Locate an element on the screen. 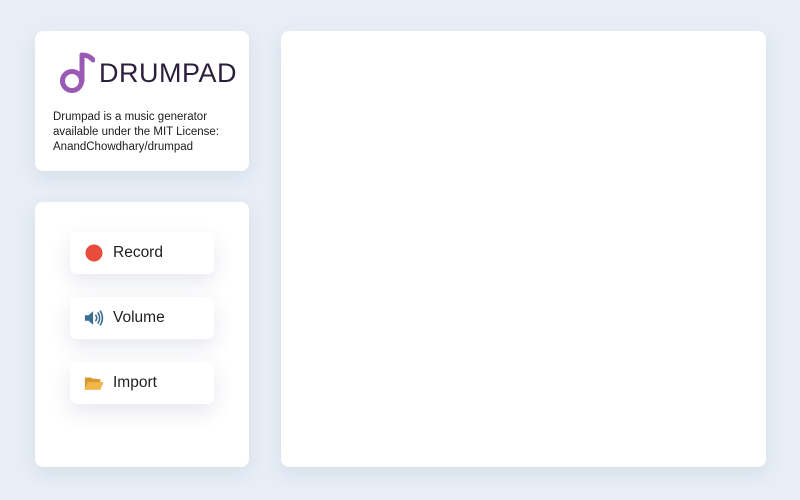 The height and width of the screenshot is (500, 800). record-button: Record is located at coordinates (142, 253).